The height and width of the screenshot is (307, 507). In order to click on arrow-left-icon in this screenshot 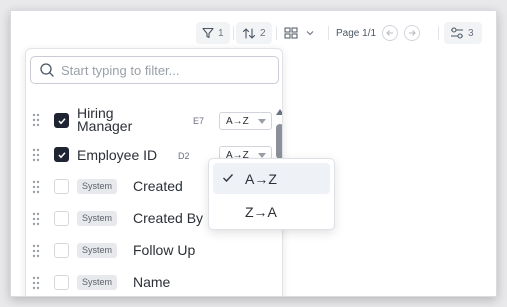, I will do `click(390, 33)`.